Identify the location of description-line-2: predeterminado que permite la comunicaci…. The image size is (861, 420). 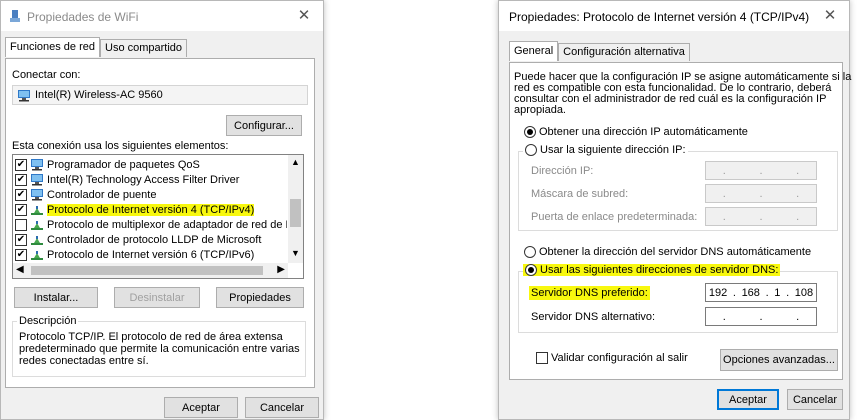
(159, 349).